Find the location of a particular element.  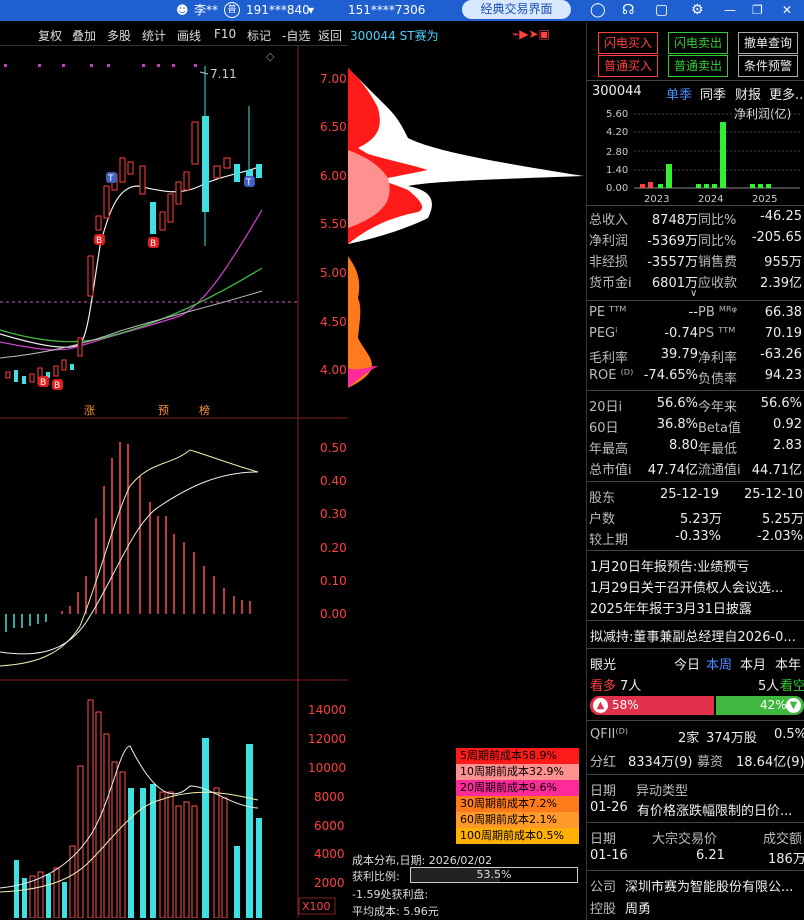

vol-axis: 14000 12000 10000 8000 6000 4000 2000 is located at coordinates (327, 796).